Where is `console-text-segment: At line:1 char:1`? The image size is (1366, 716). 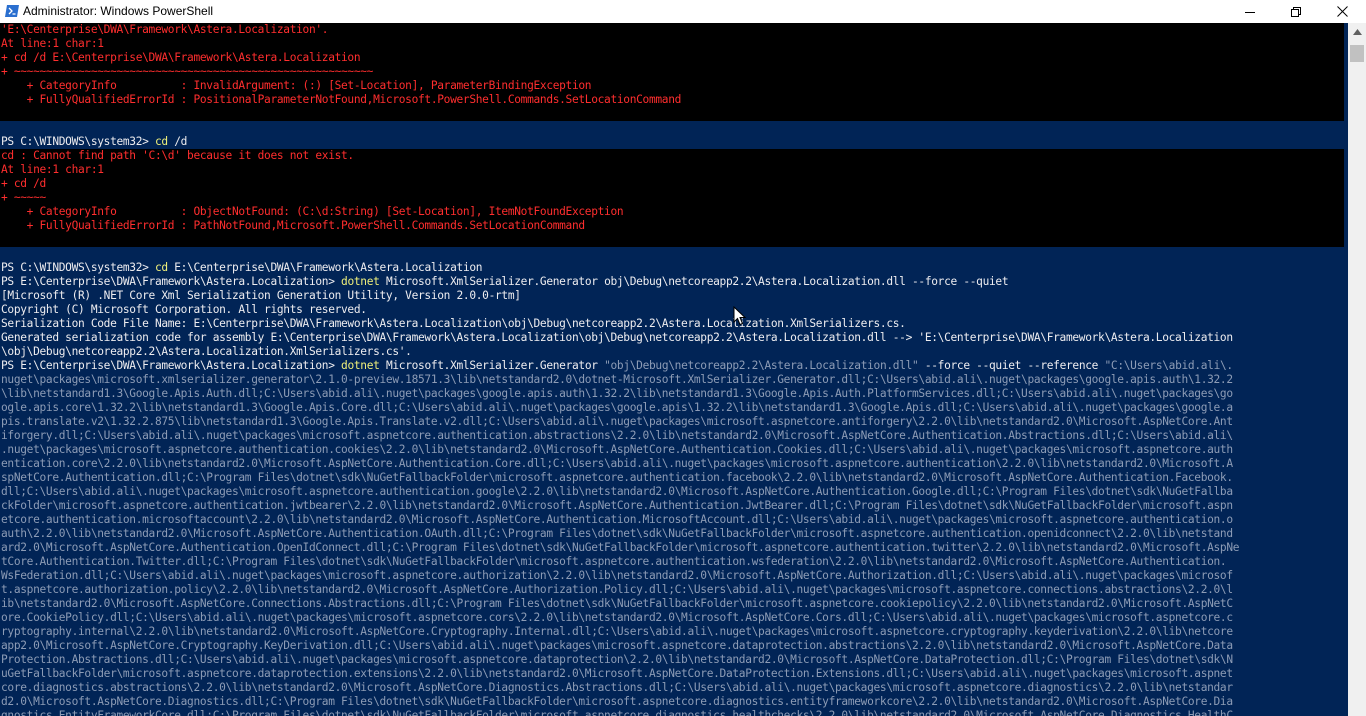 console-text-segment: At line:1 char:1 is located at coordinates (52, 43).